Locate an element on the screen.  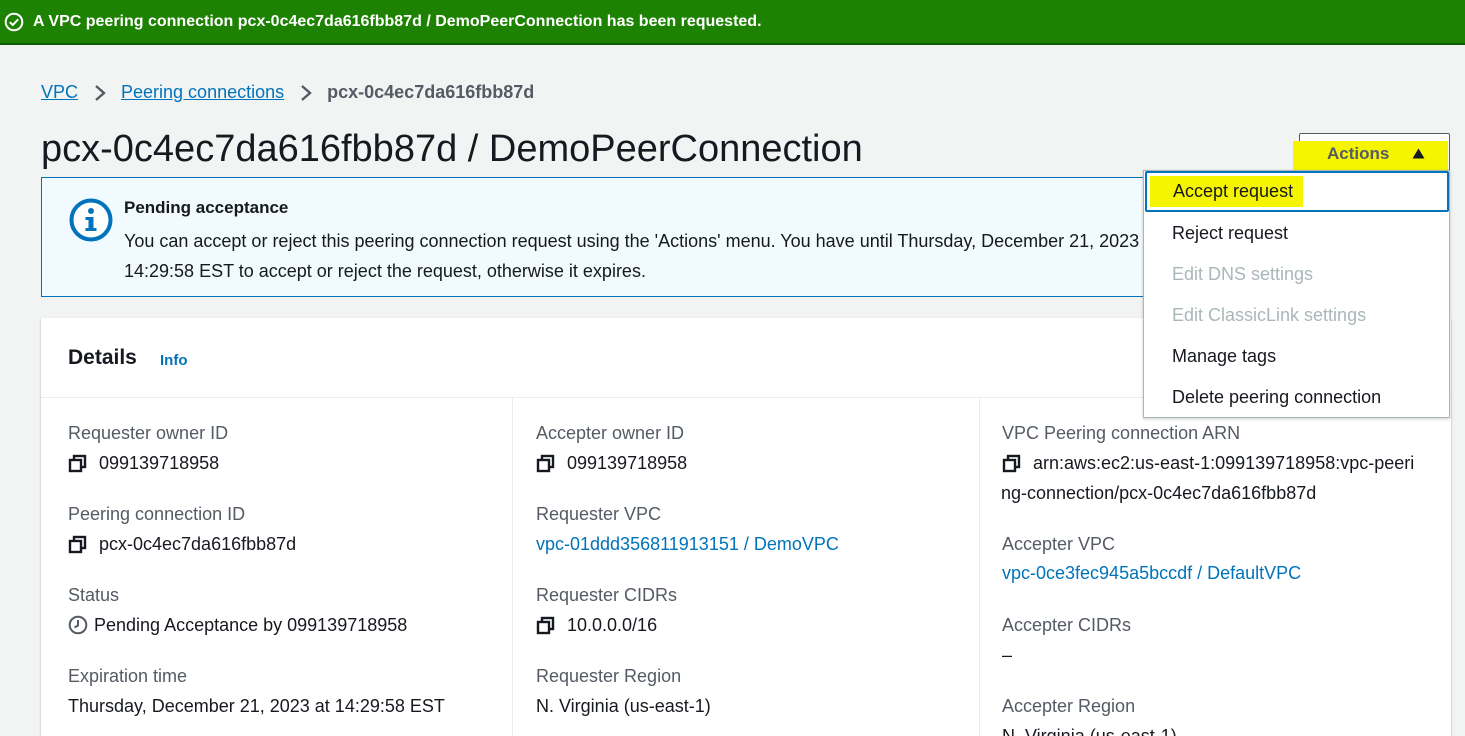
field-label: Accepter owner ID is located at coordinates (610, 433).